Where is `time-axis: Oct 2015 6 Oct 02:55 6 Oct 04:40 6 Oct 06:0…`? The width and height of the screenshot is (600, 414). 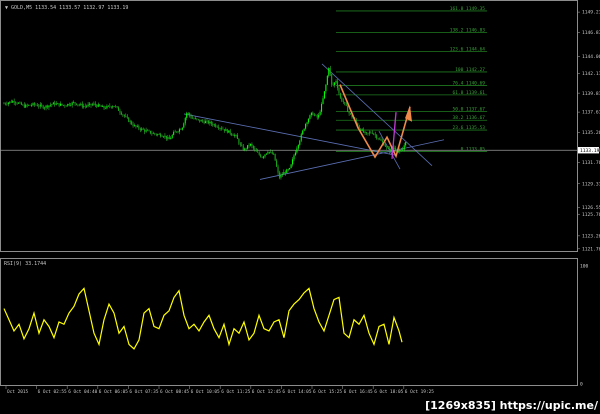
time-axis: Oct 2015 6 Oct 02:55 6 Oct 04:40 6 Oct 06:0… is located at coordinates (219, 390).